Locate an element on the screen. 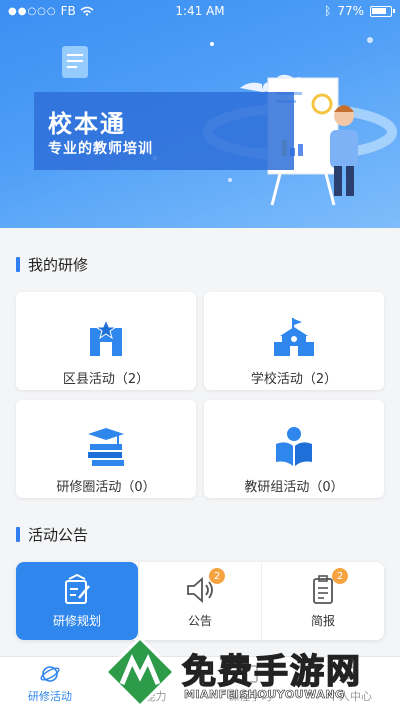 The image size is (400, 710). watermark-subtext: MIANFEISHOUYOUWANG is located at coordinates (264, 695).